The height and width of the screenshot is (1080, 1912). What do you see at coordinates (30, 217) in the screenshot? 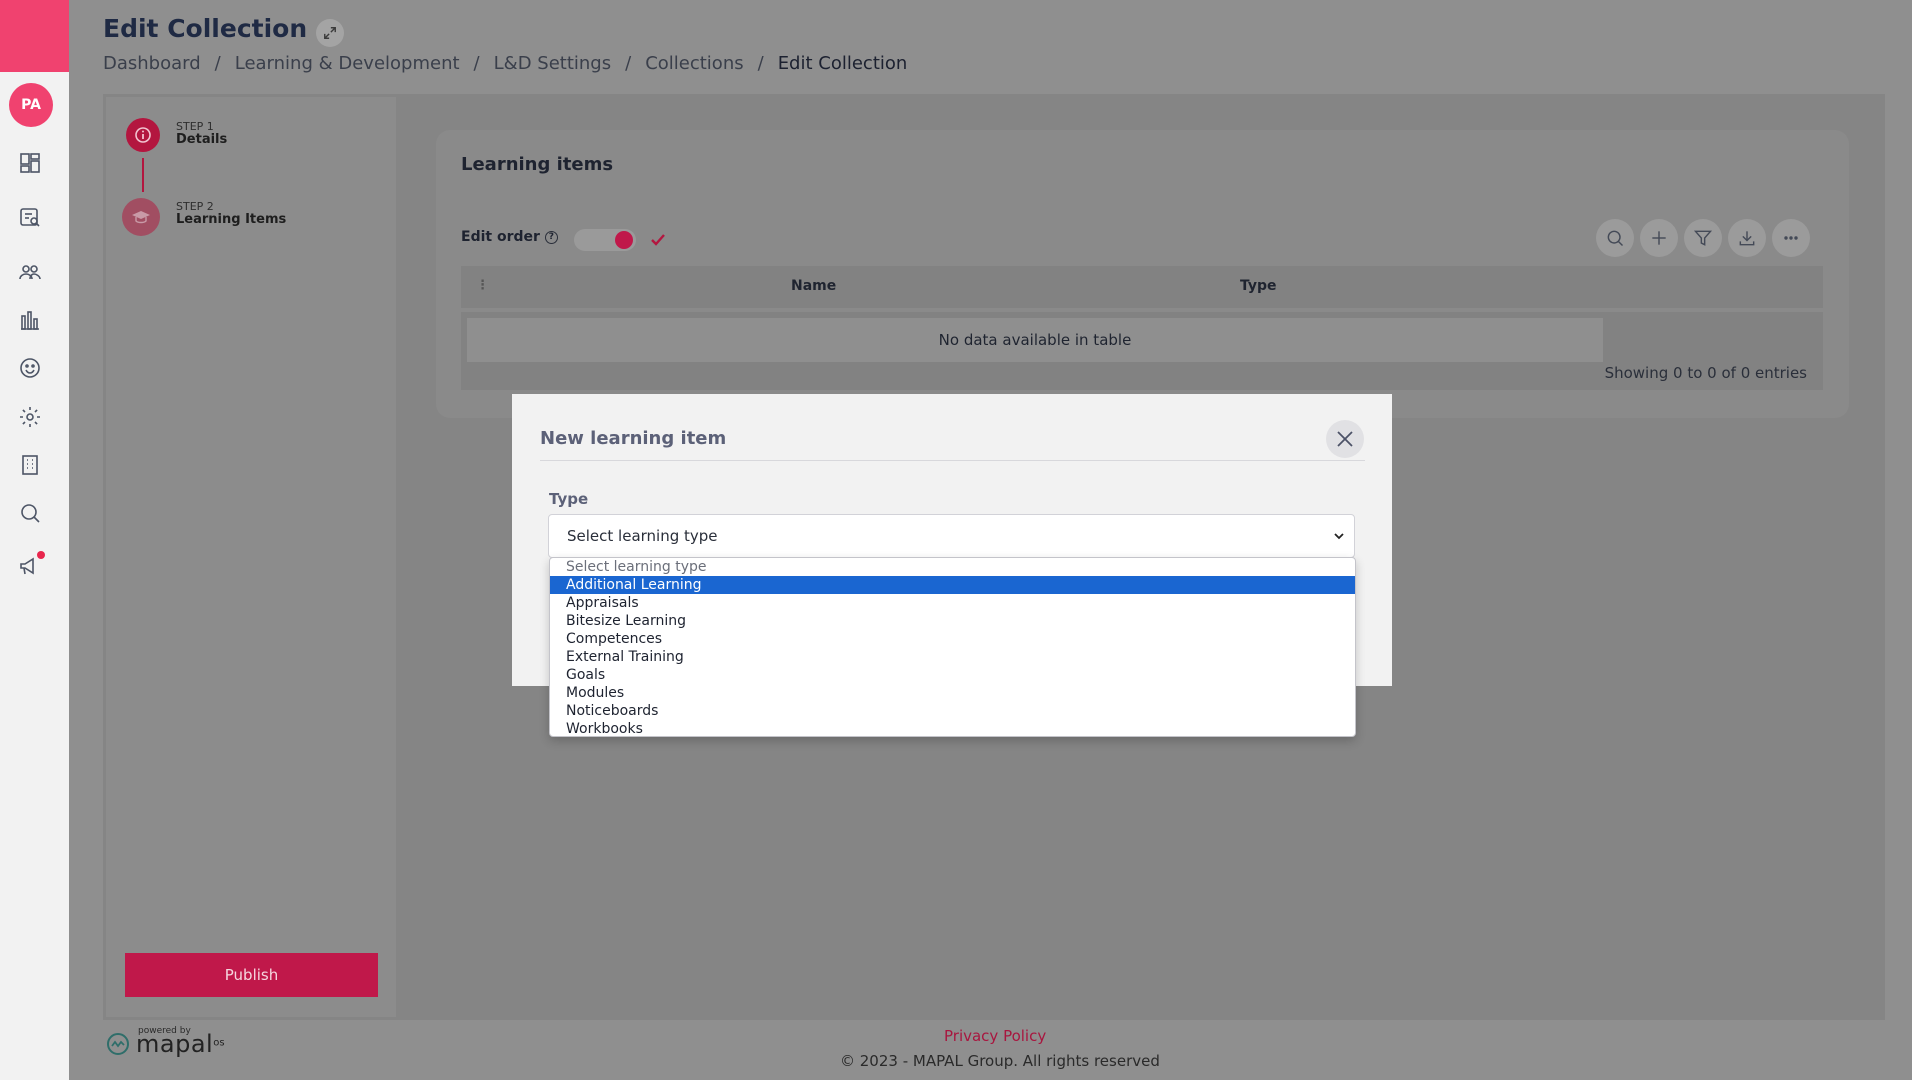
I see `search-document-icon` at bounding box center [30, 217].